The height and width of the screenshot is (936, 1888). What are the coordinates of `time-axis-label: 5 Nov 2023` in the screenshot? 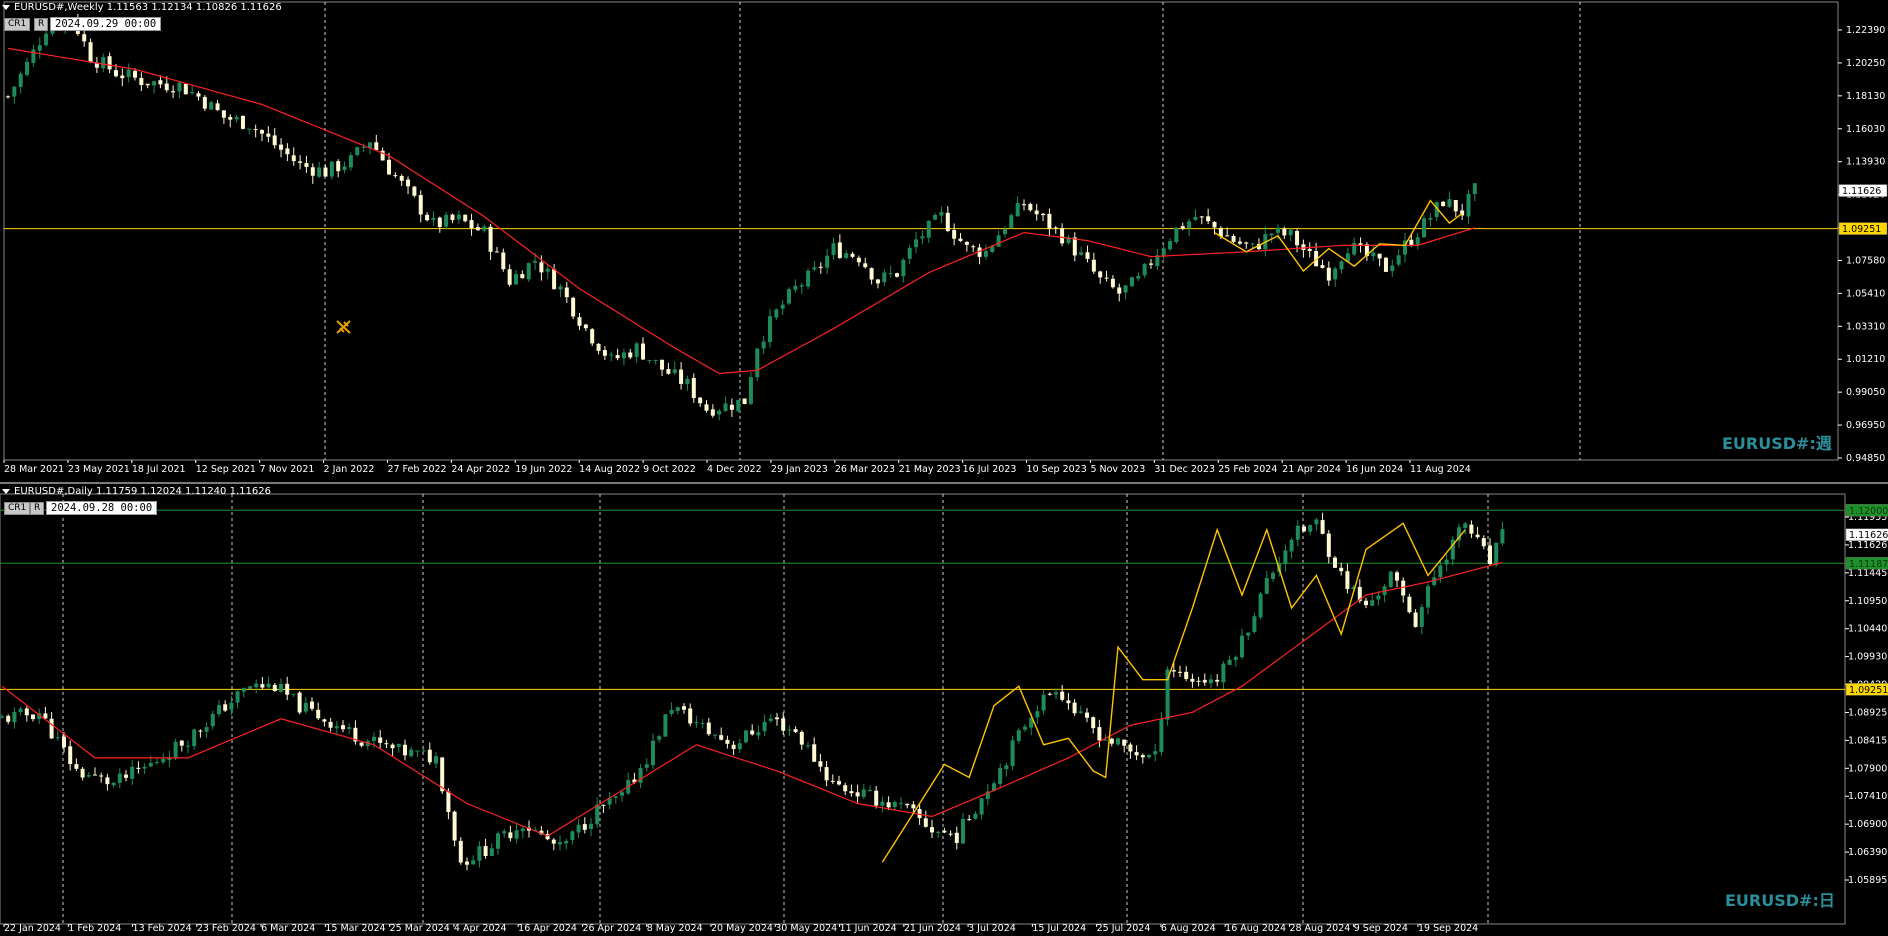 It's located at (1117, 469).